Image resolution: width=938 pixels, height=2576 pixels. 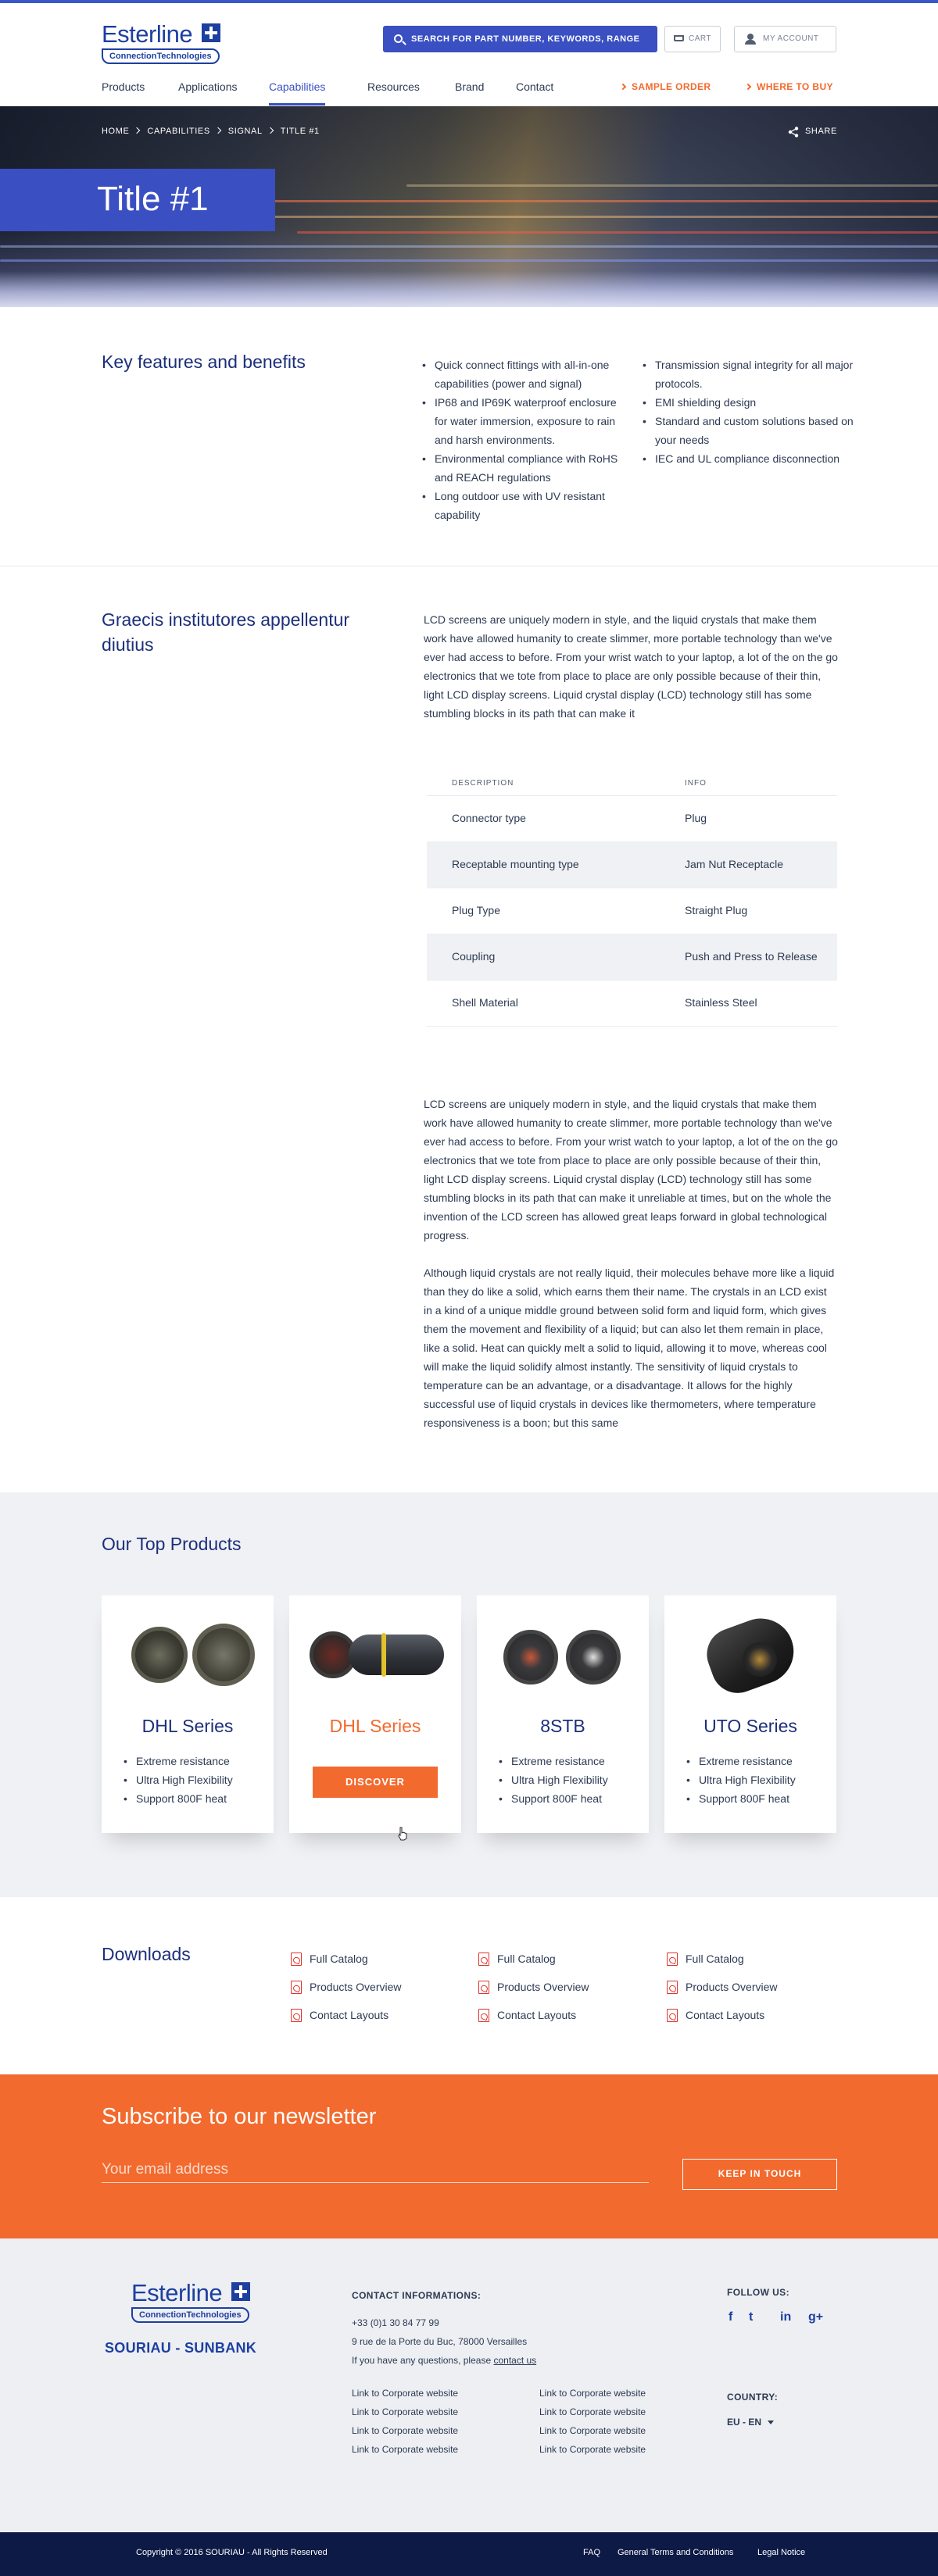 I want to click on cart-icon, so click(x=679, y=38).